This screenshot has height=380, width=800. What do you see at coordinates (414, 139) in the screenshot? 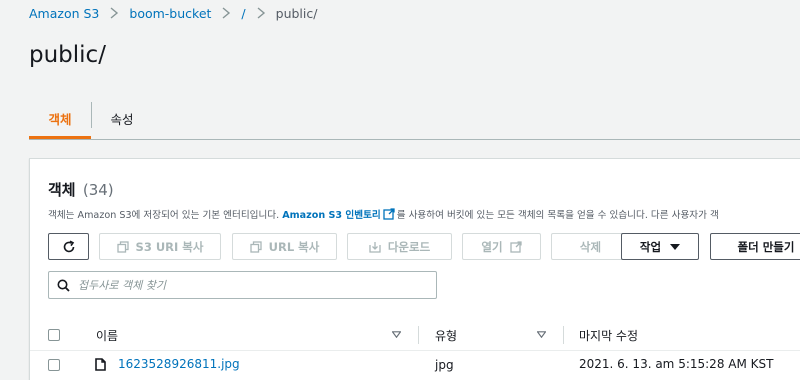
I see `tabs-divider` at bounding box center [414, 139].